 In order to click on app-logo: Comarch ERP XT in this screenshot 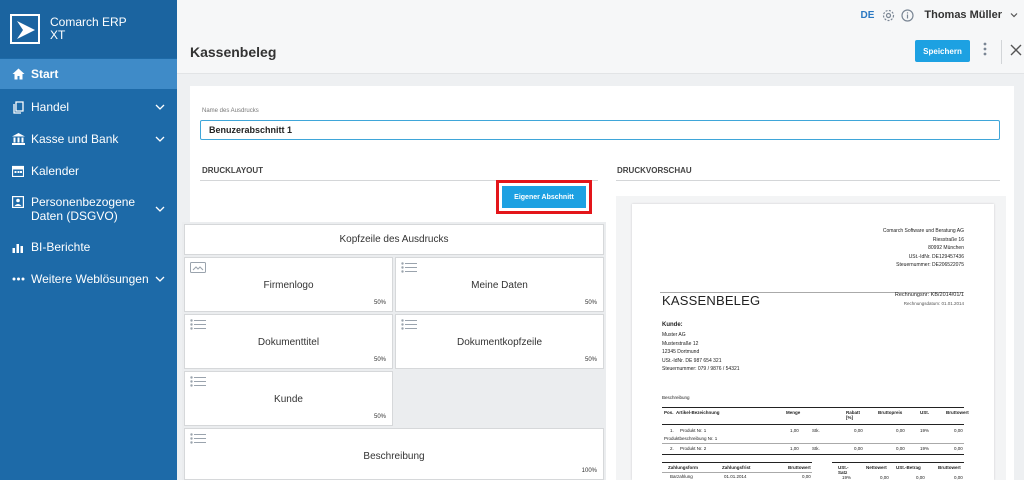, I will do `click(88, 29)`.